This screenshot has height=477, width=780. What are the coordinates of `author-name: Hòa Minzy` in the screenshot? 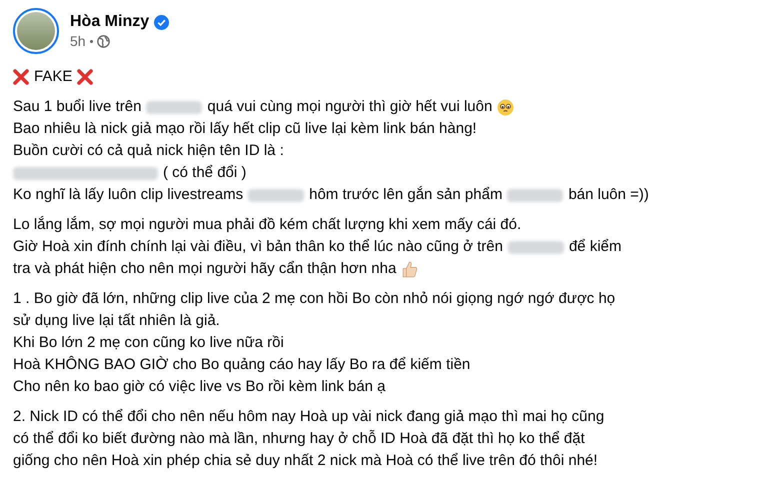 It's located at (110, 22).